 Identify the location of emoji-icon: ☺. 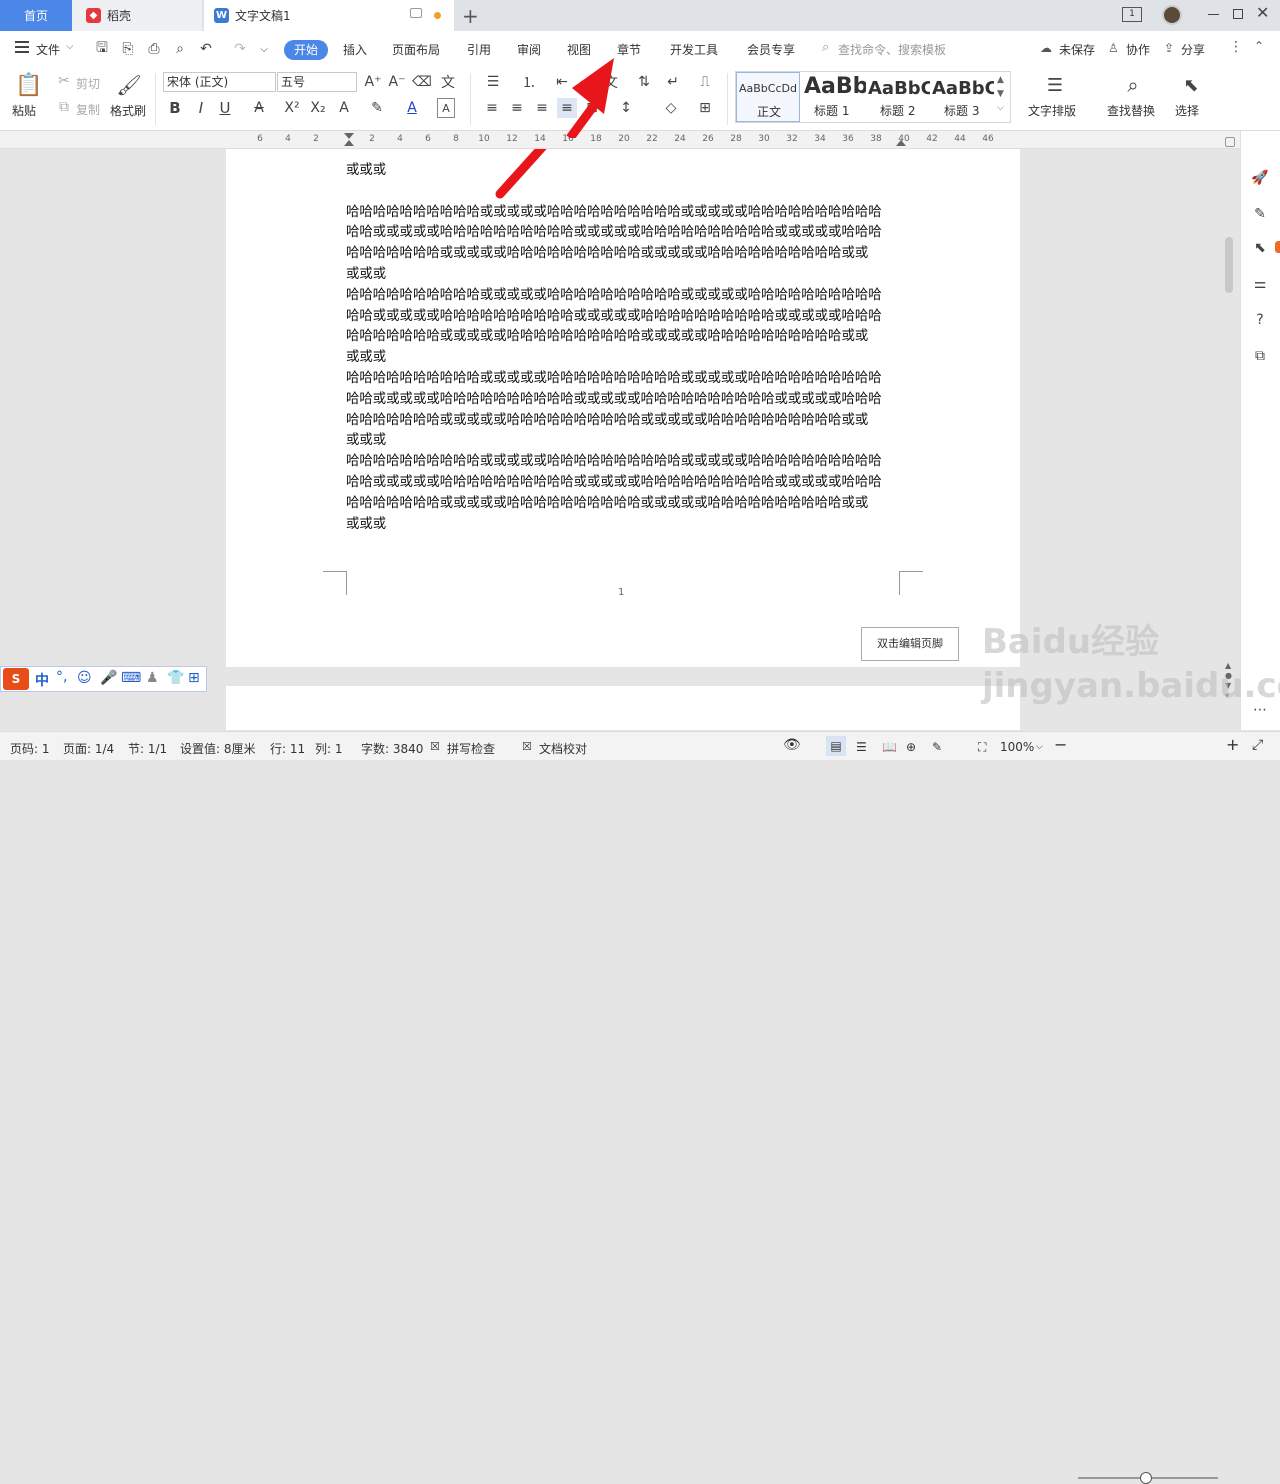
(84, 678).